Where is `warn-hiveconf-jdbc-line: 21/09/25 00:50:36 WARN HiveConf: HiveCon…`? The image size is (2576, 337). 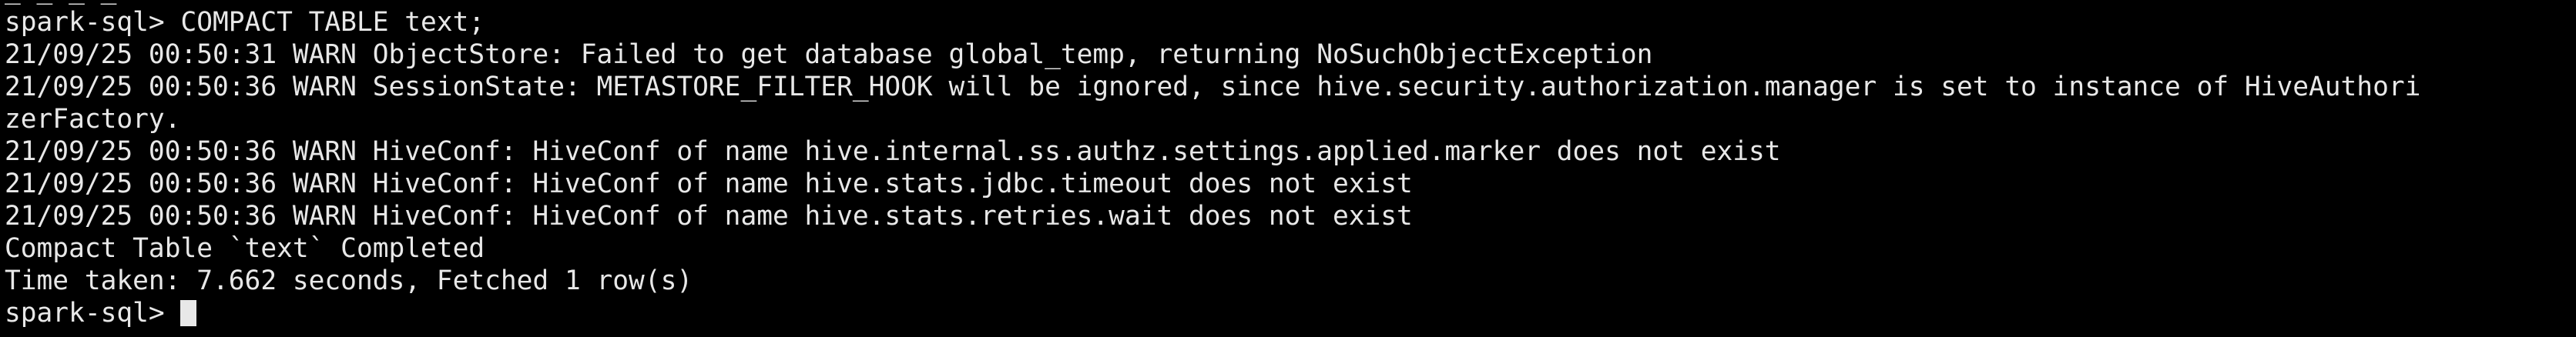 warn-hiveconf-jdbc-line: 21/09/25 00:50:36 WARN HiveConf: HiveCon… is located at coordinates (709, 183).